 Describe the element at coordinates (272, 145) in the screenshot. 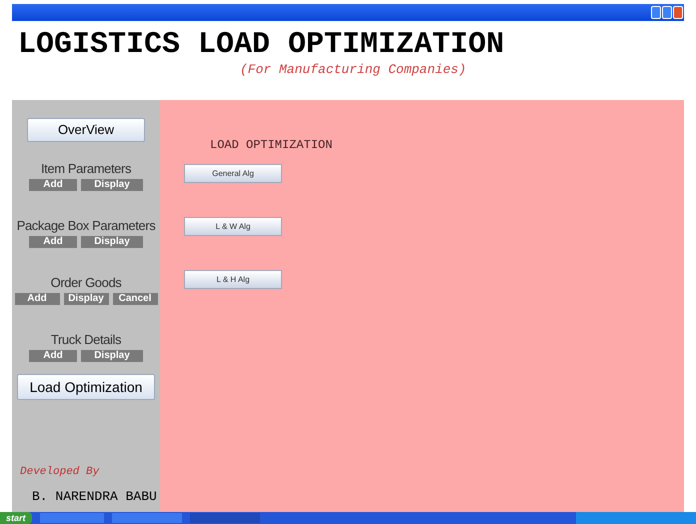

I see `main-heading: LOAD OPTIMIZATION` at that location.